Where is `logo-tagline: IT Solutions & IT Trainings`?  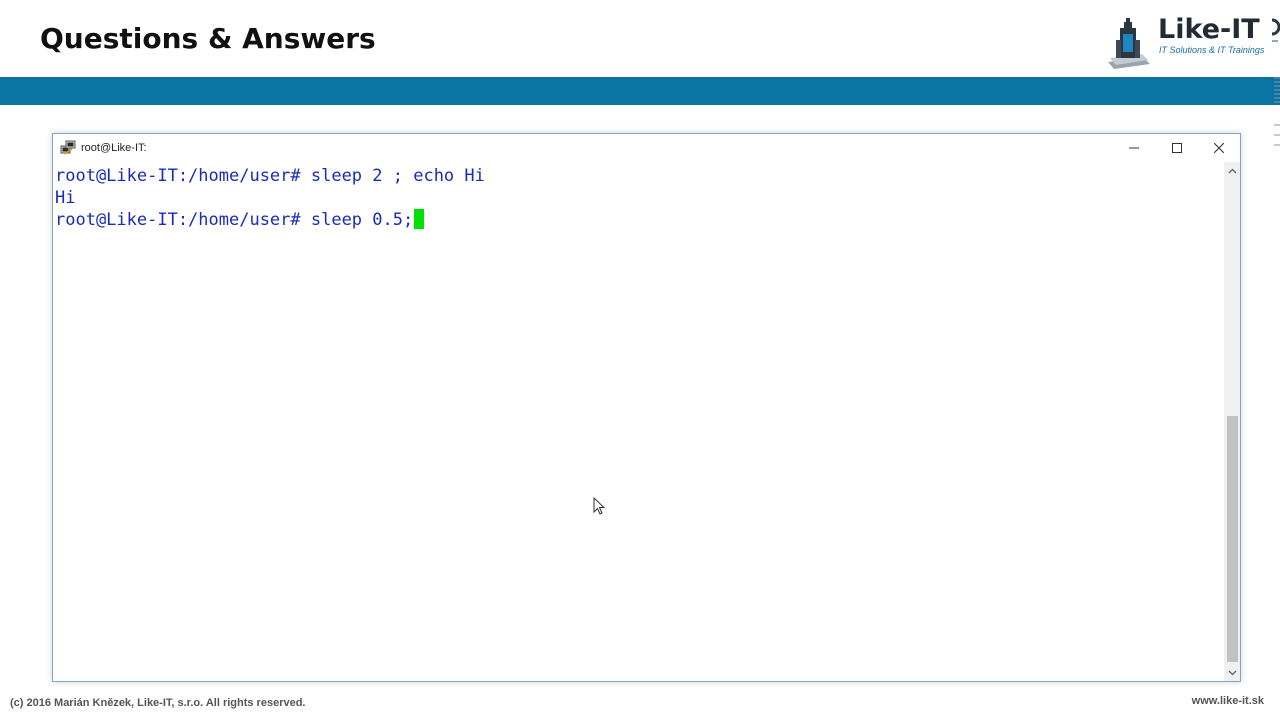 logo-tagline: IT Solutions & IT Trainings is located at coordinates (1212, 50).